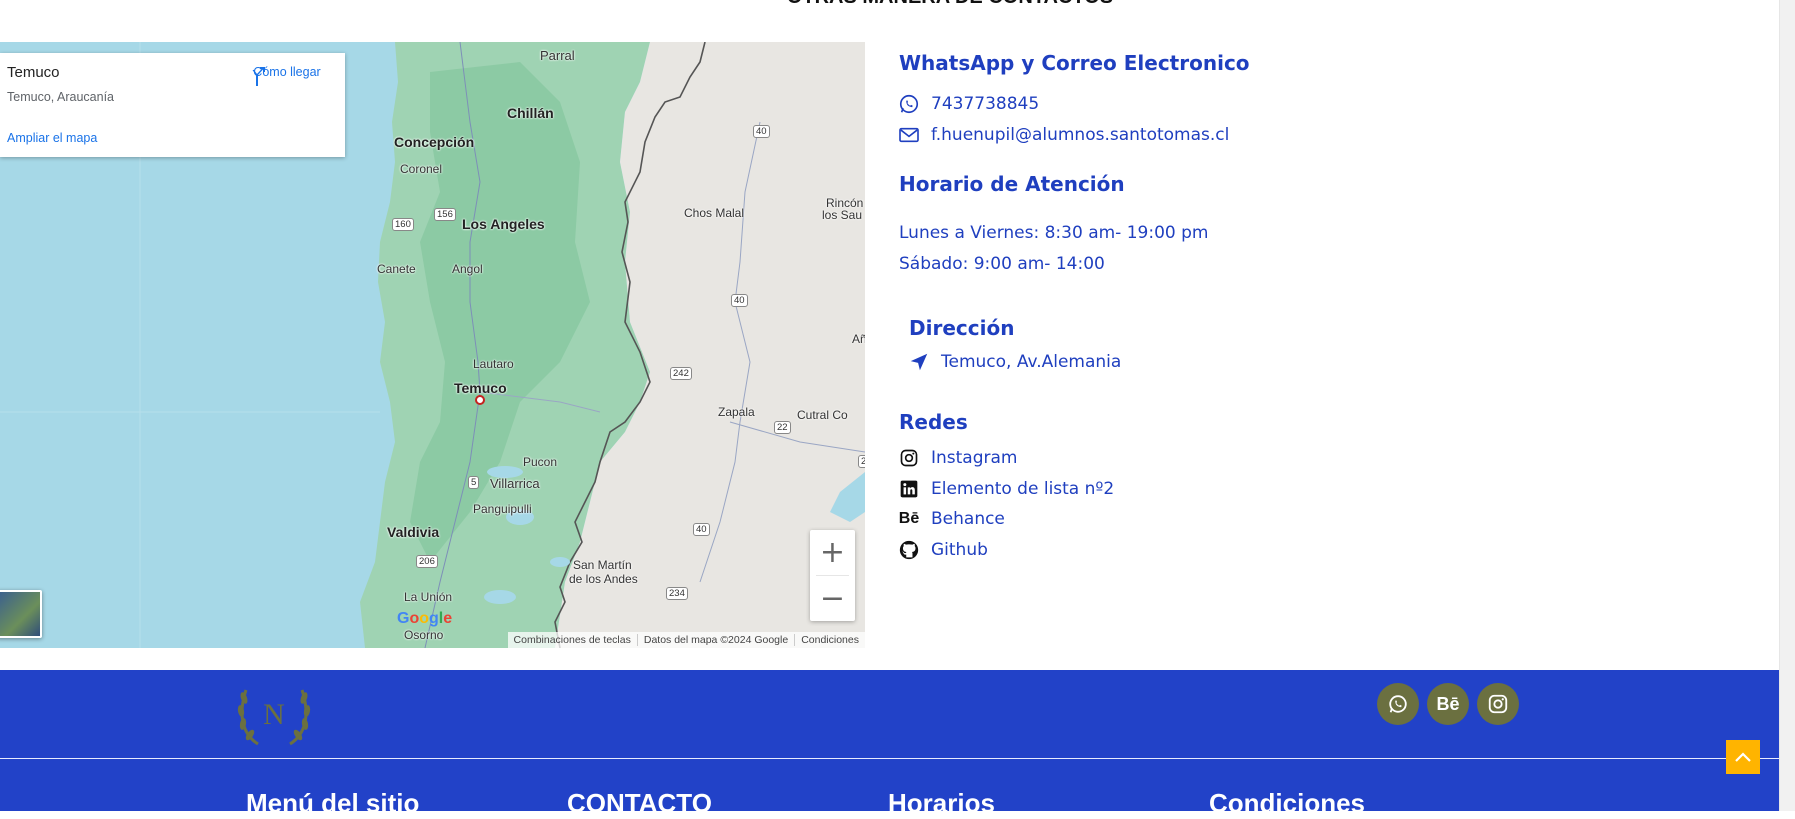 The width and height of the screenshot is (1795, 819). I want to click on route-shield: 156, so click(445, 214).